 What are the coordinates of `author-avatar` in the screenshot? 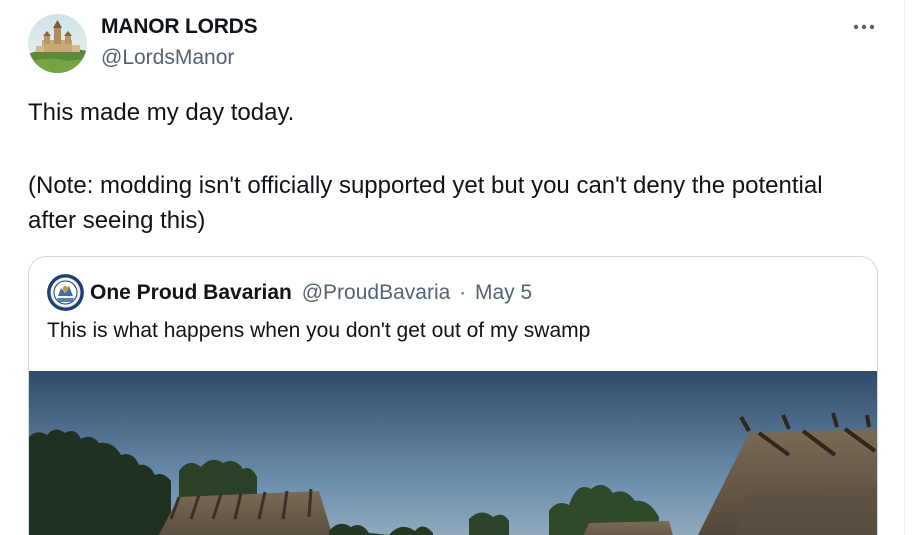 It's located at (57, 43).